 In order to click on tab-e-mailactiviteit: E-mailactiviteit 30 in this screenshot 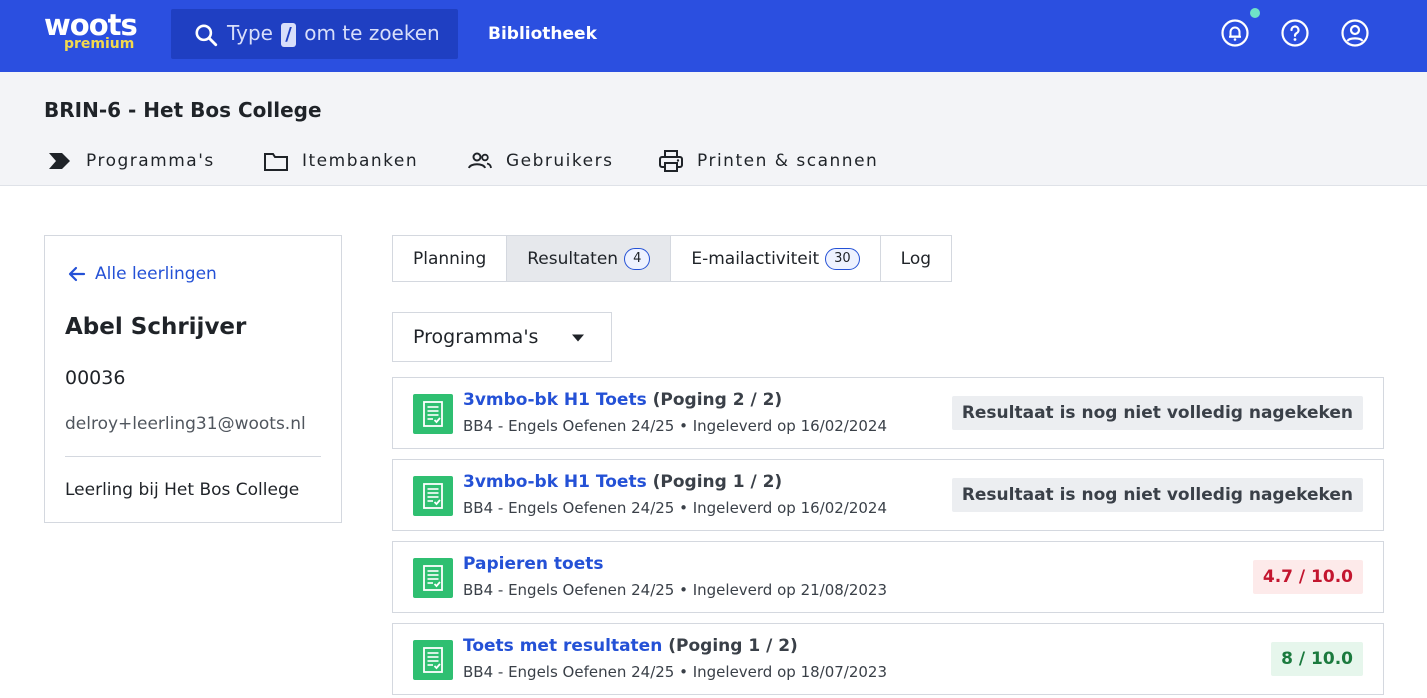, I will do `click(776, 258)`.